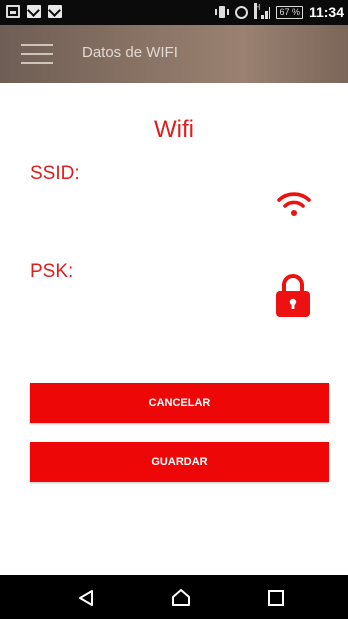 The width and height of the screenshot is (348, 619). Describe the element at coordinates (293, 295) in the screenshot. I see `lock-icon` at that location.